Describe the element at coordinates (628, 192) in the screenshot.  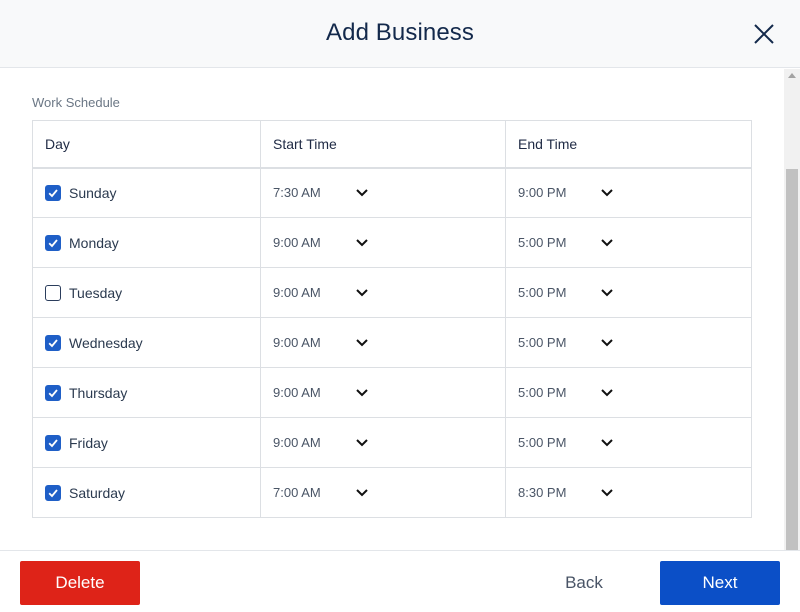
I see `end-time-cell: 9:00 PM` at that location.